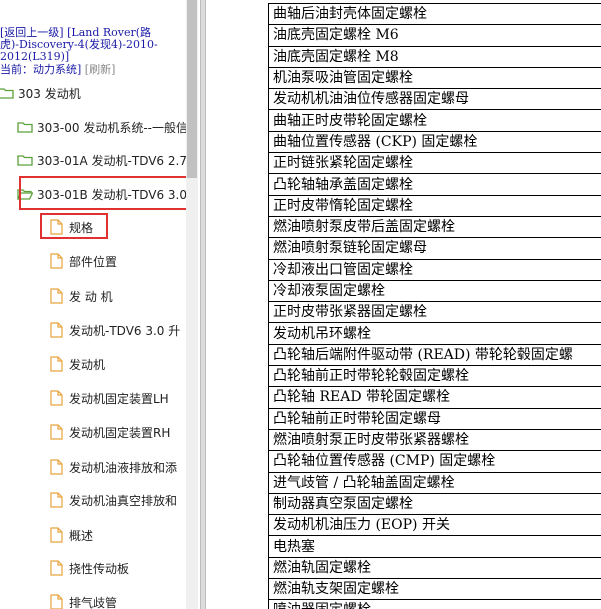 This screenshot has height=609, width=601. I want to click on table-row: 冷却液出口管固定螺栓, so click(434, 269).